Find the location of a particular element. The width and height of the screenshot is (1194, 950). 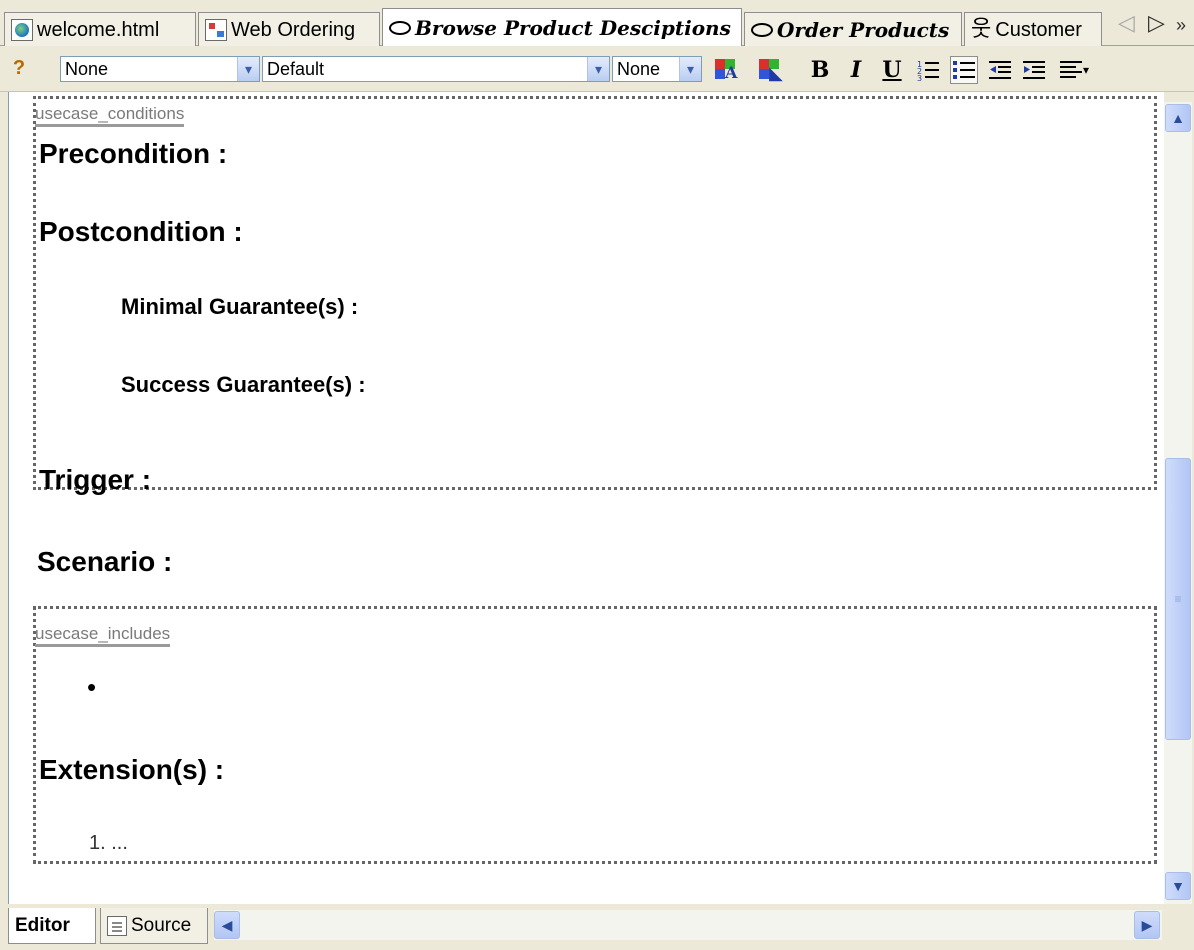

scroll-up-button: ▲ is located at coordinates (1178, 118).